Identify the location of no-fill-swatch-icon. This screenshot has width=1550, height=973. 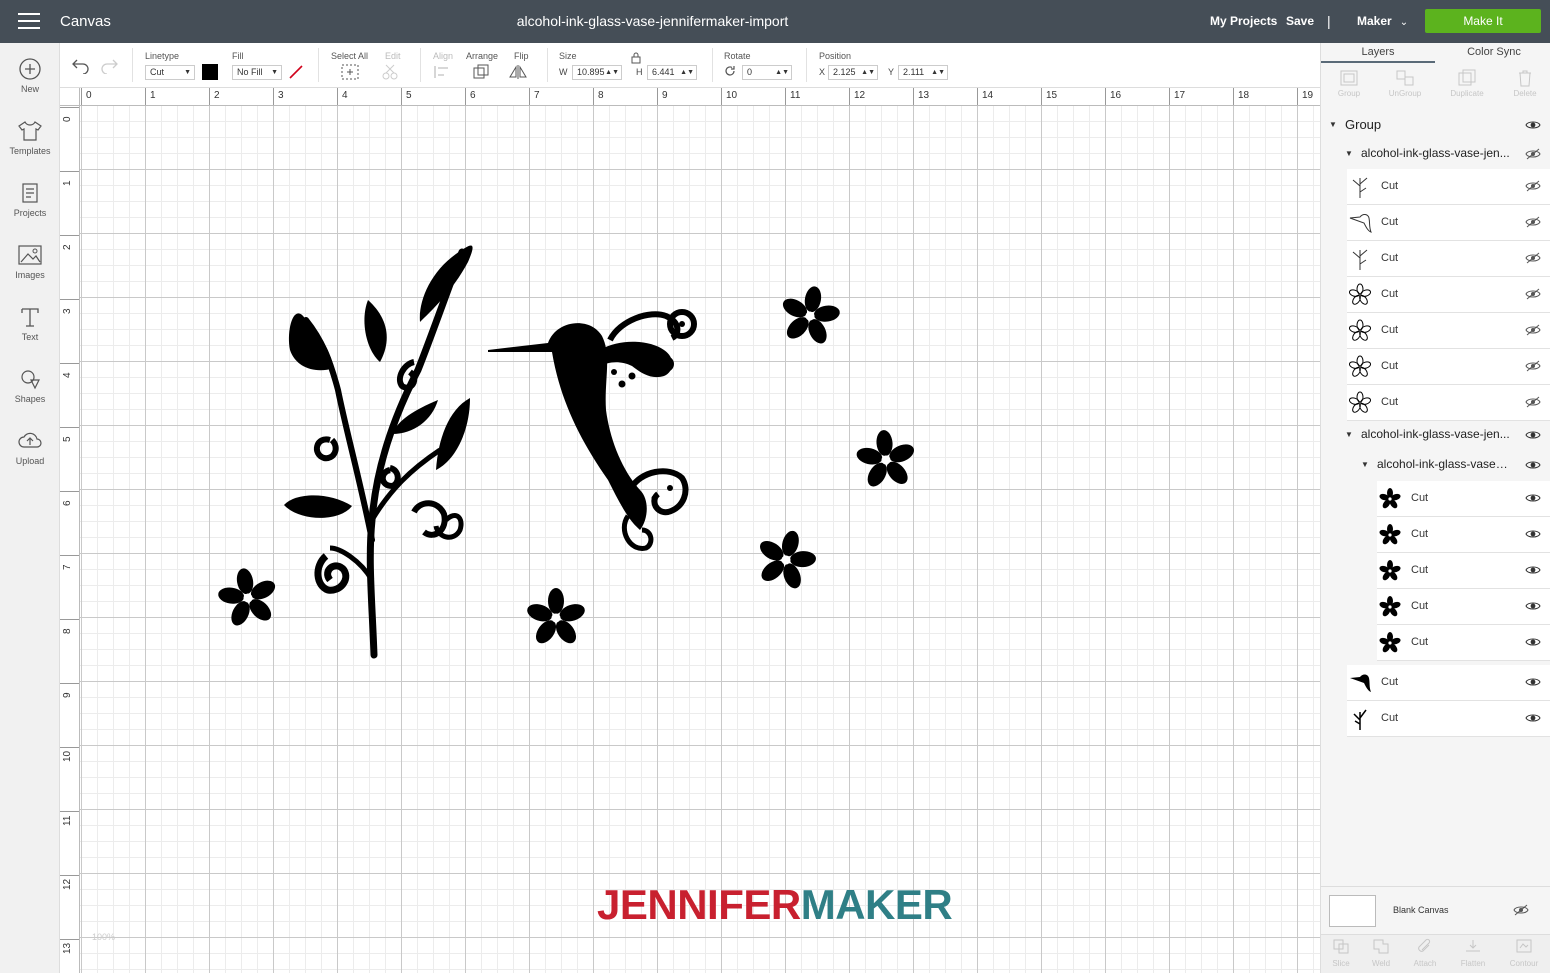
(296, 72).